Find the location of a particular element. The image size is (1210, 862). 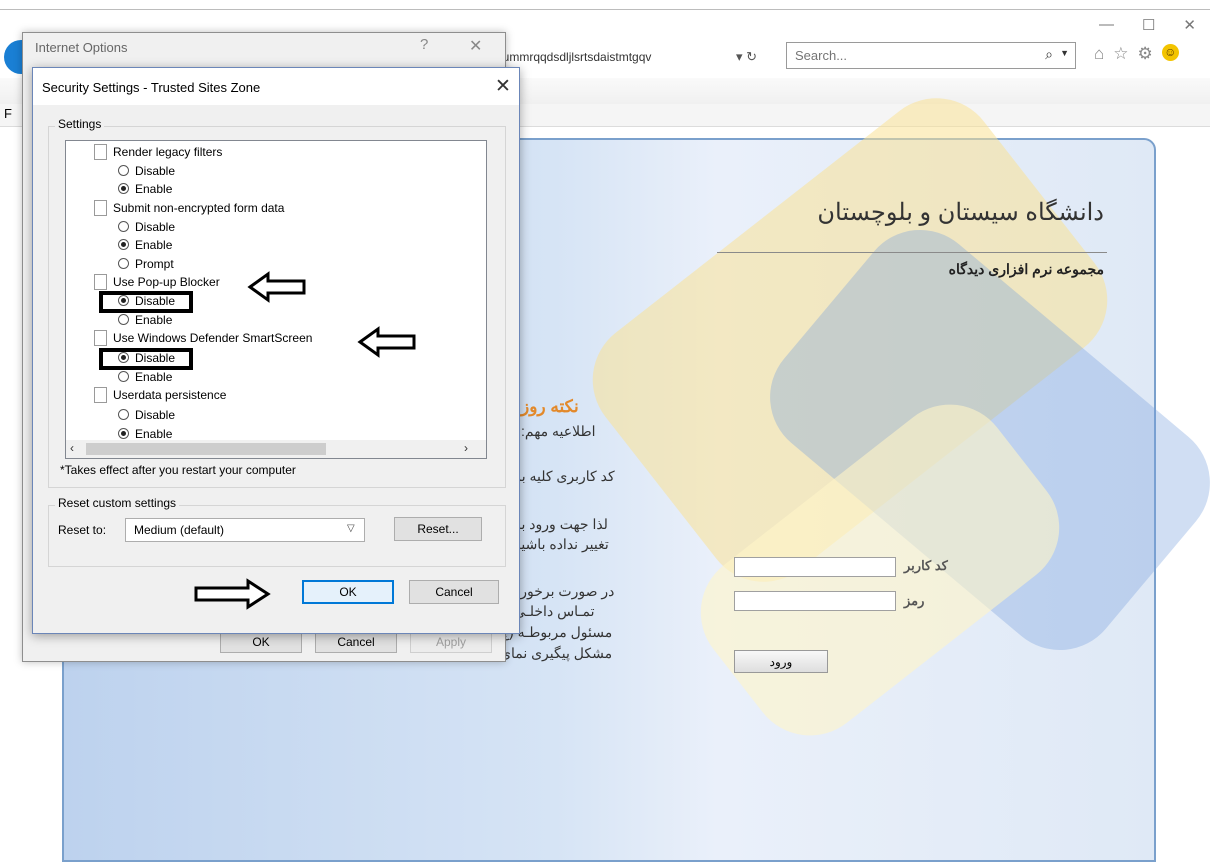

gear-icon: ⚙ is located at coordinates (1145, 54).